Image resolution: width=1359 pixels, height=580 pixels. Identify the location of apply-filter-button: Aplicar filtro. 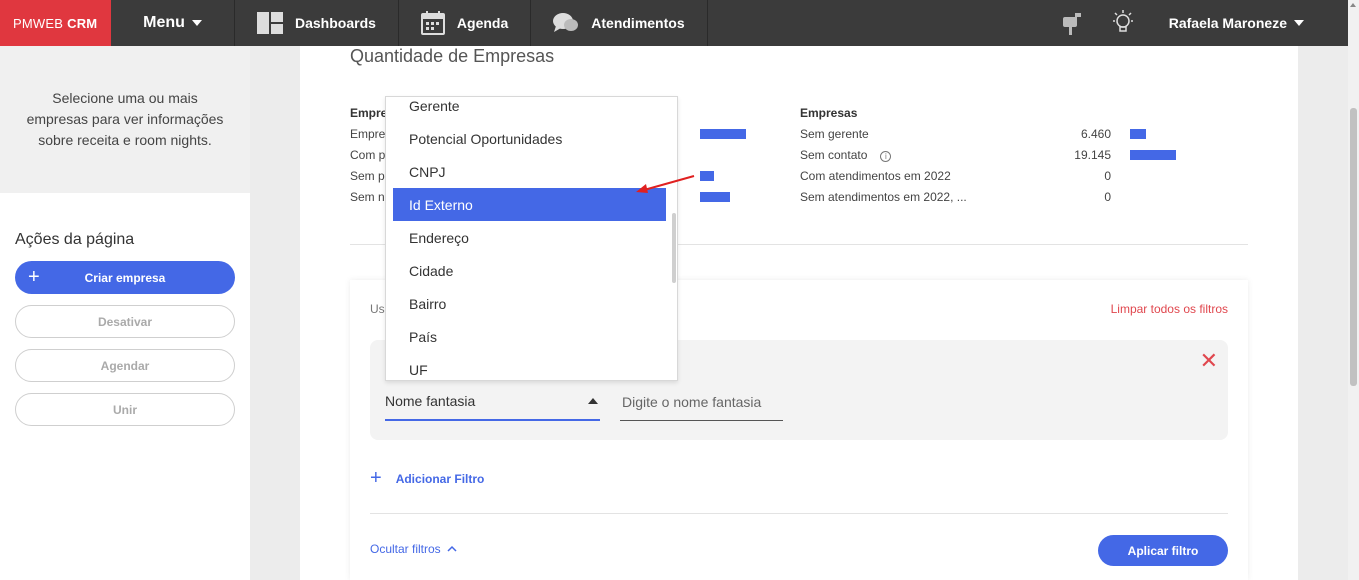
(1163, 550).